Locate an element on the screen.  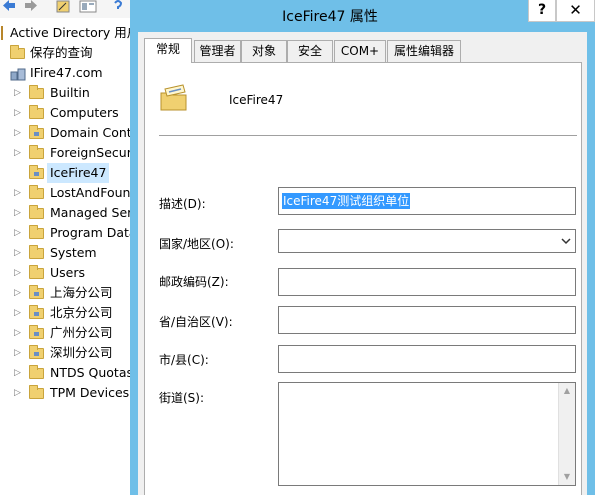
scroll-up-icon: ▲ is located at coordinates (567, 391).